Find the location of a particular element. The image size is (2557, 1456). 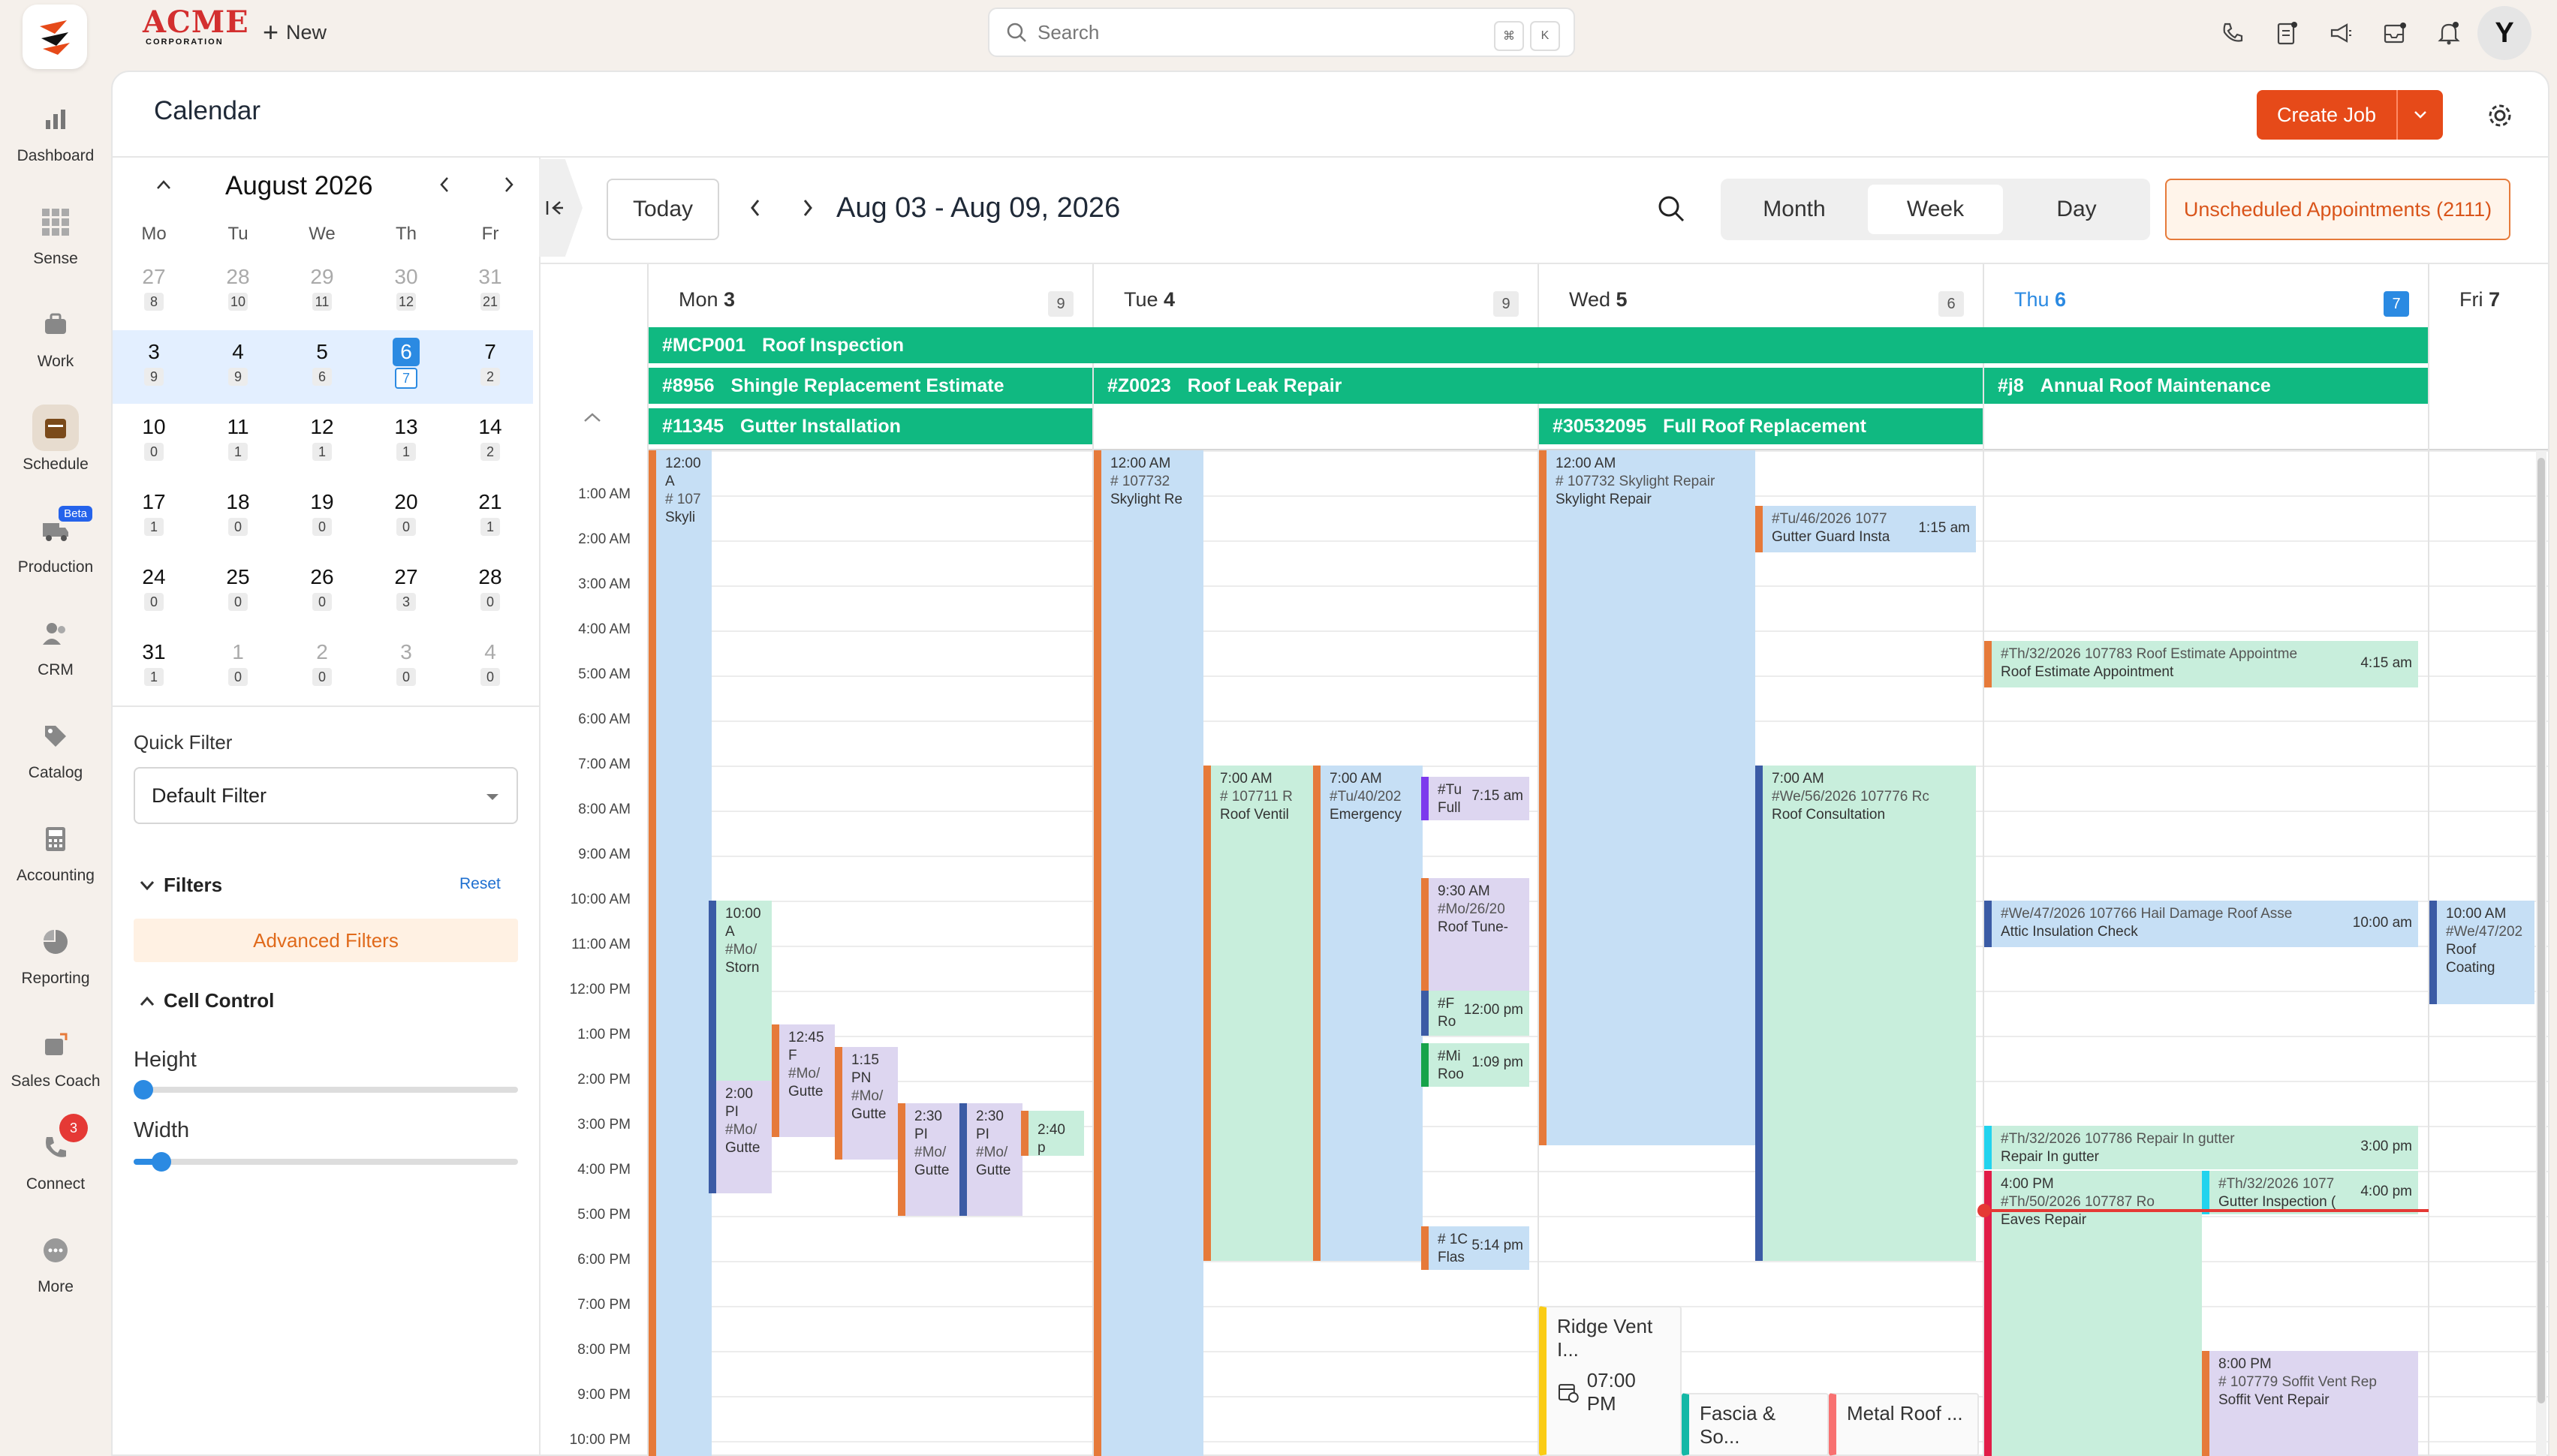

day-header-wed: Wed 5 is located at coordinates (1598, 299).